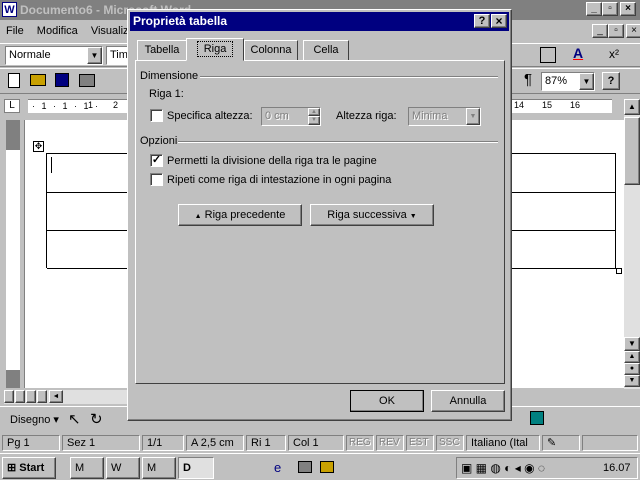  Describe the element at coordinates (450, 443) in the screenshot. I see `status-ovr: SSC` at that location.